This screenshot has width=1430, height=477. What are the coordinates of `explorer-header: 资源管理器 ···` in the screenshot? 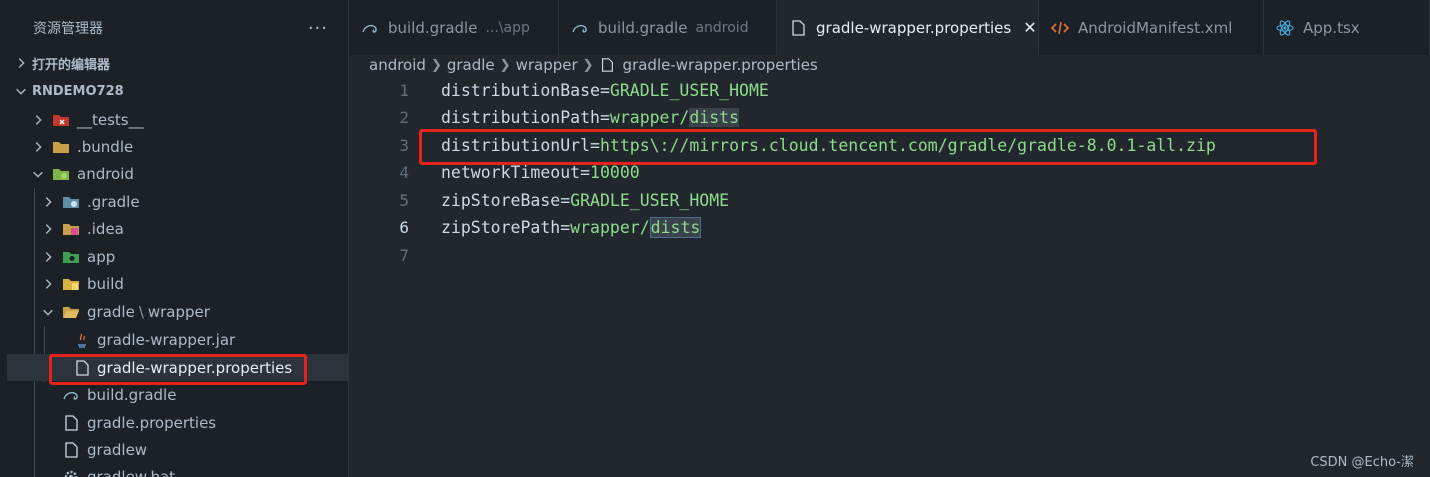 It's located at (174, 28).